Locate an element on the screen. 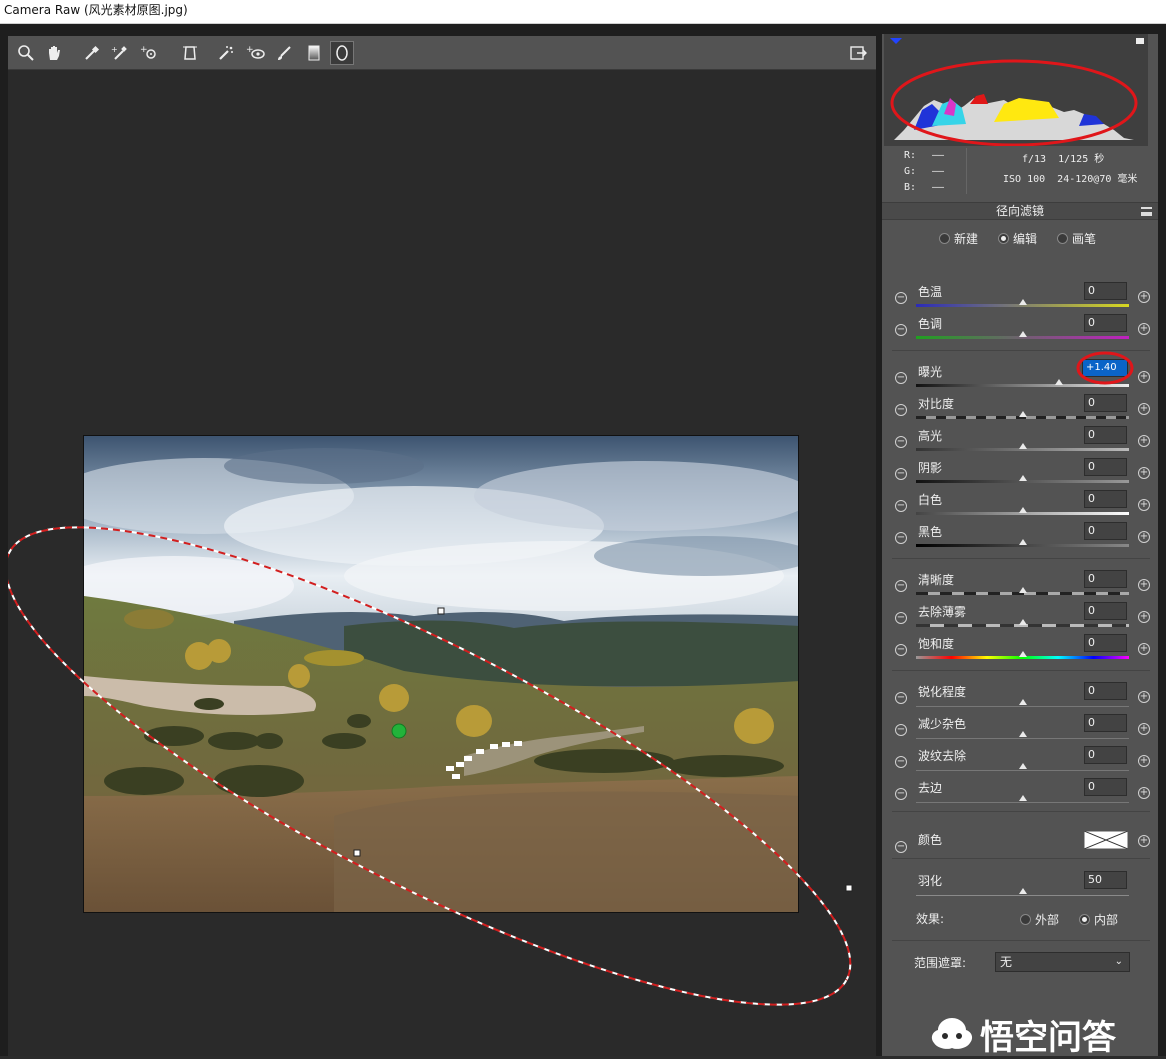 The image size is (1166, 1059). mode-new-radio is located at coordinates (944, 238).